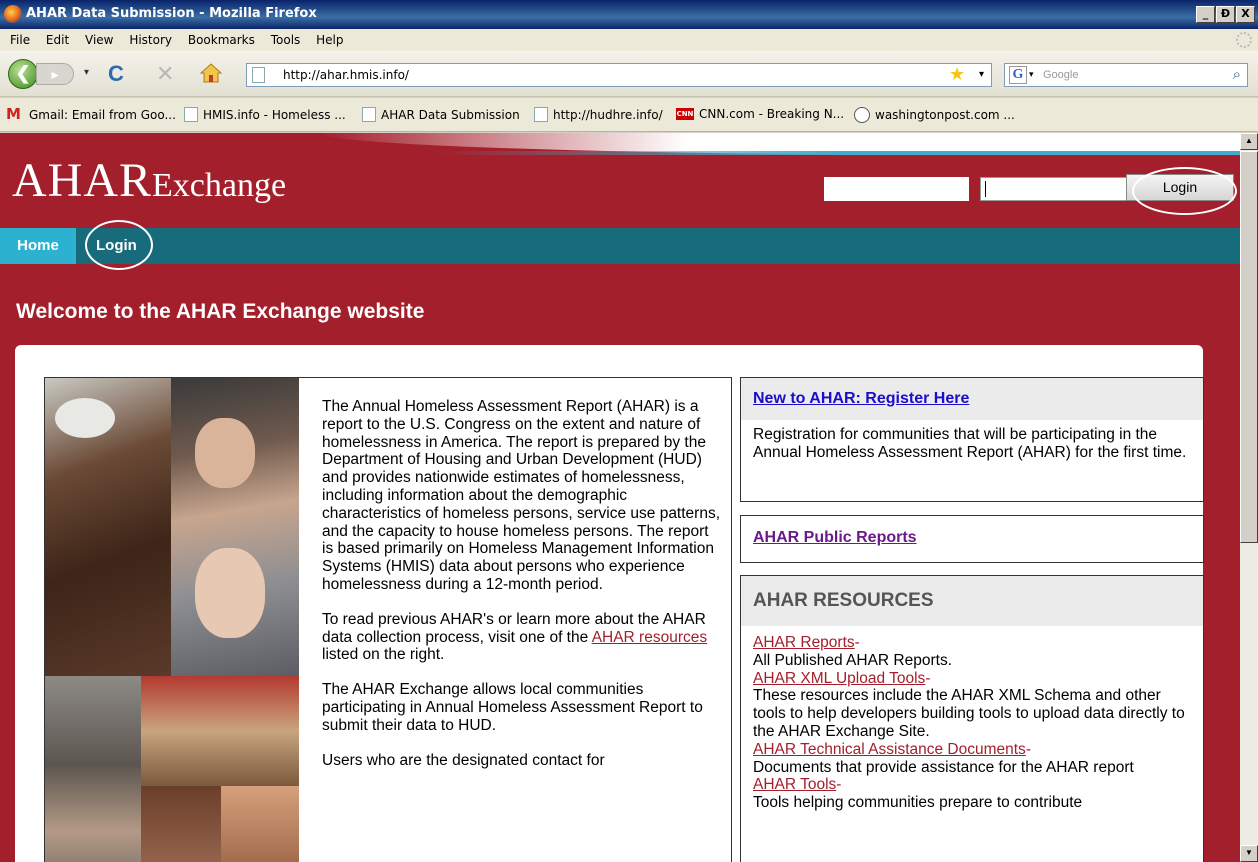 This screenshot has height=862, width=1258. I want to click on firefox-icon, so click(13, 14).